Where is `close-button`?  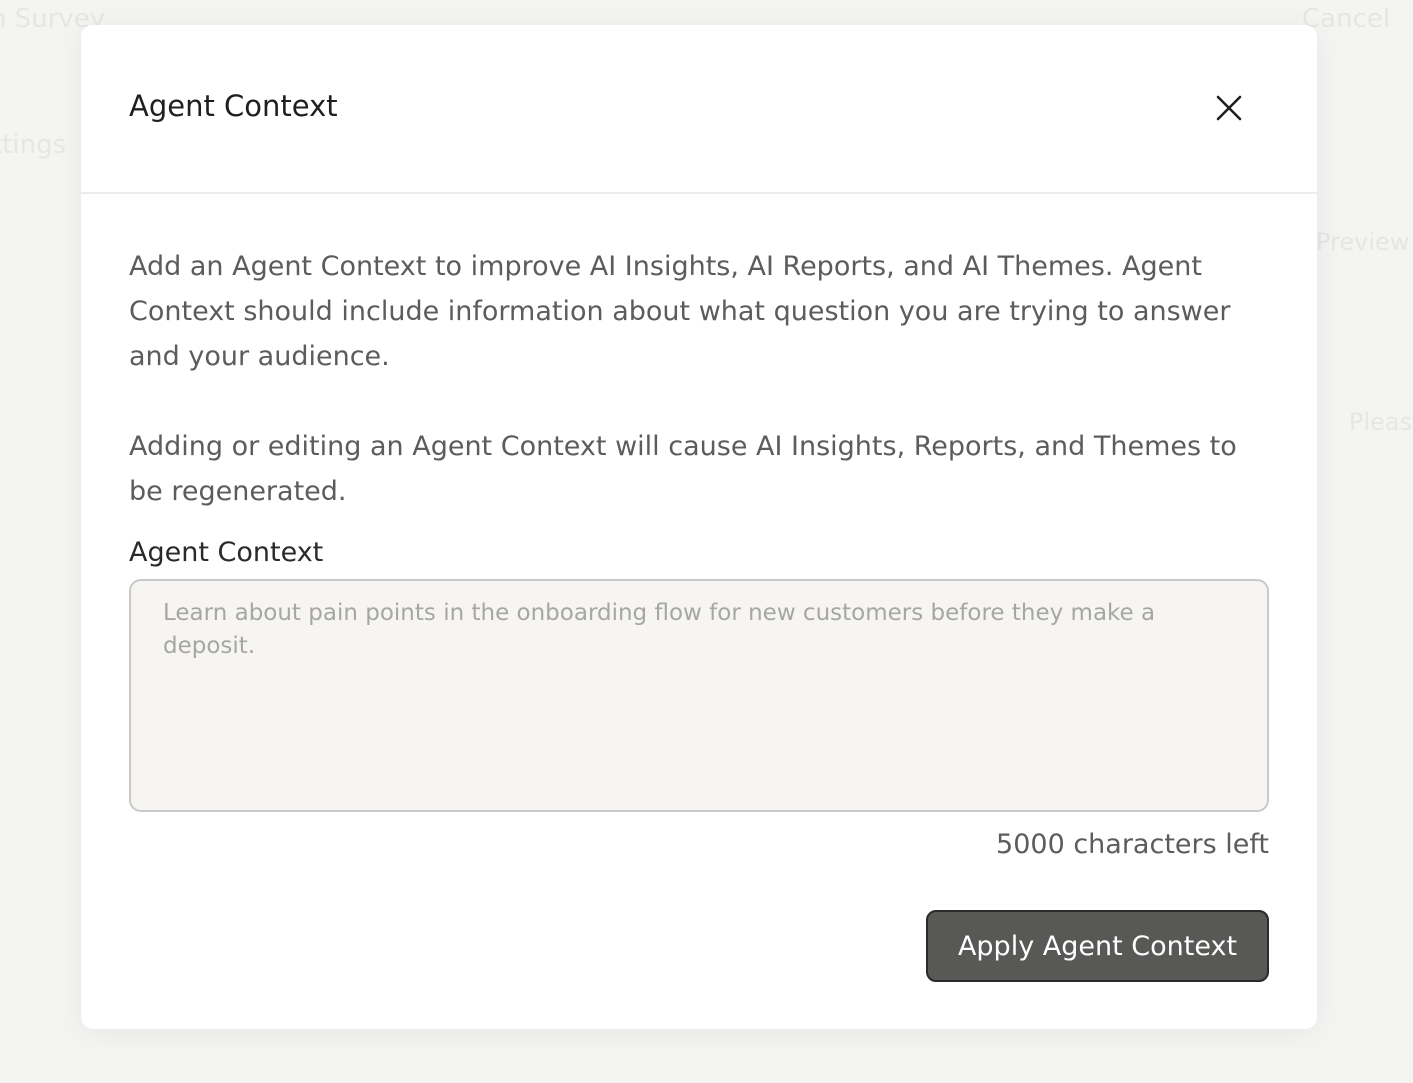
close-button is located at coordinates (1229, 108).